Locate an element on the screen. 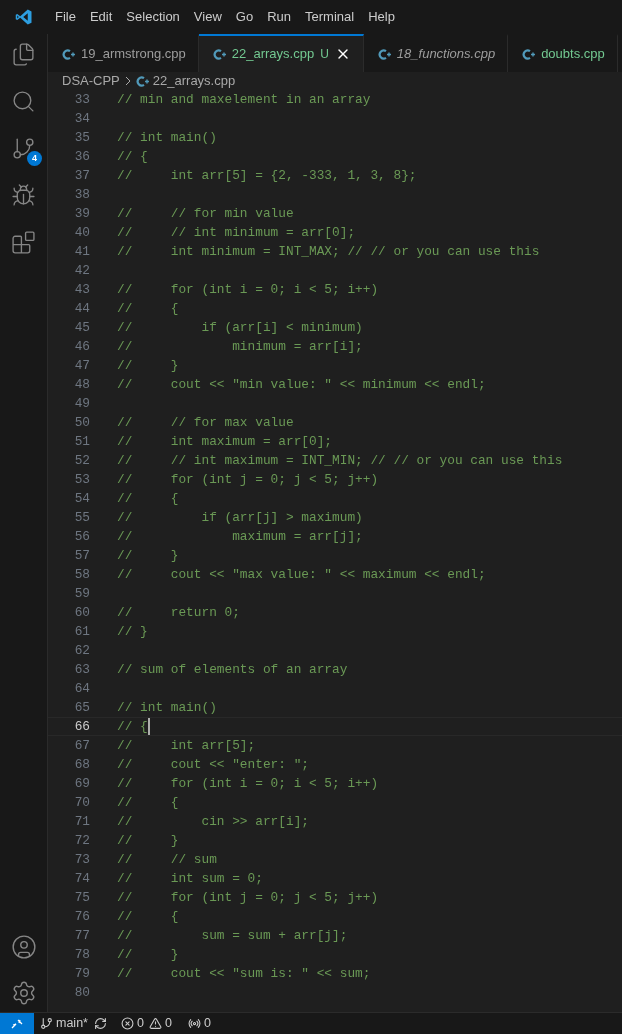 This screenshot has height=1034, width=622. line-number: 45 is located at coordinates (81, 327).